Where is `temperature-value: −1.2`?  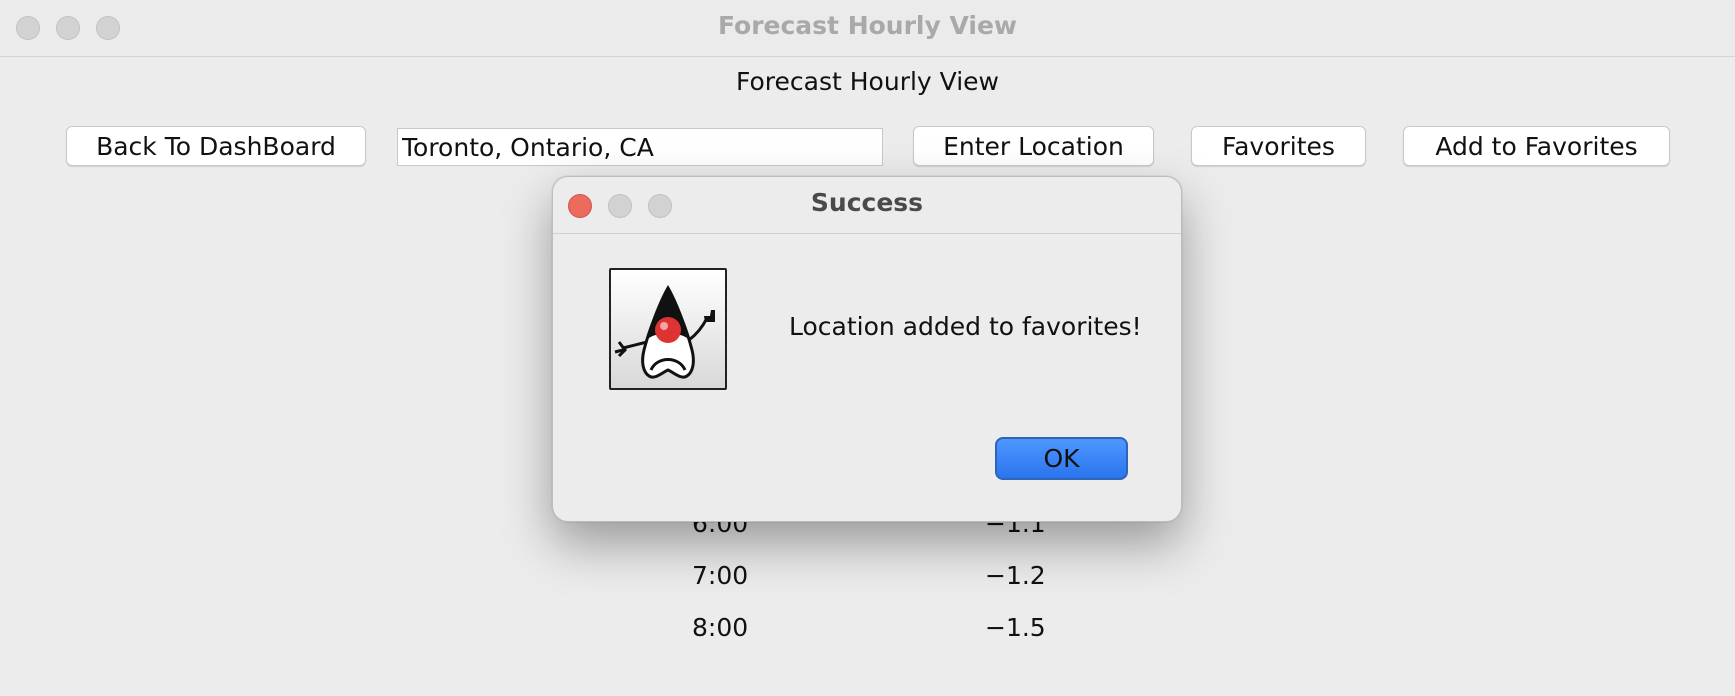 temperature-value: −1.2 is located at coordinates (1015, 575).